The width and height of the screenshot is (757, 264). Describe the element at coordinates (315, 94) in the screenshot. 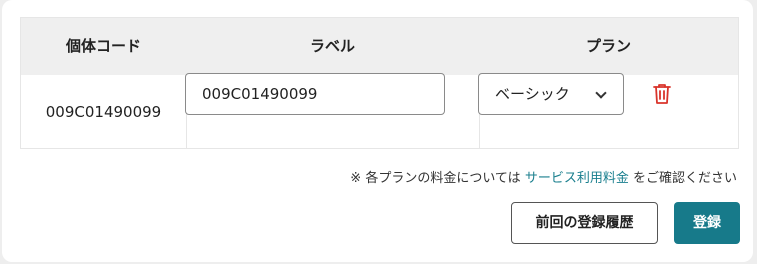

I see `label-input` at that location.